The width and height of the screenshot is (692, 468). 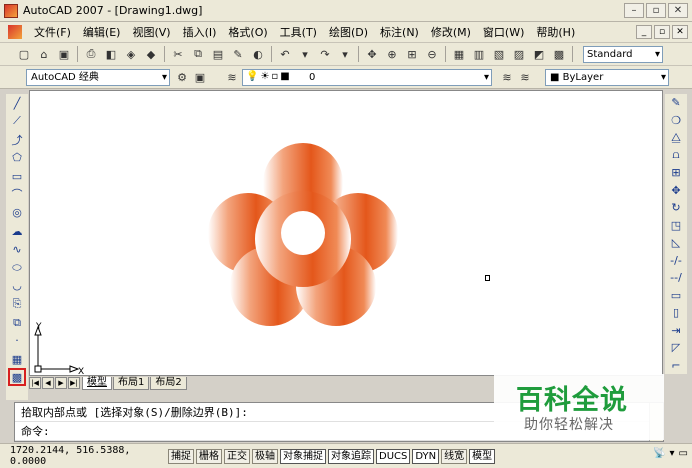 What do you see at coordinates (168, 383) in the screenshot?
I see `tab-layout2: 布局2` at bounding box center [168, 383].